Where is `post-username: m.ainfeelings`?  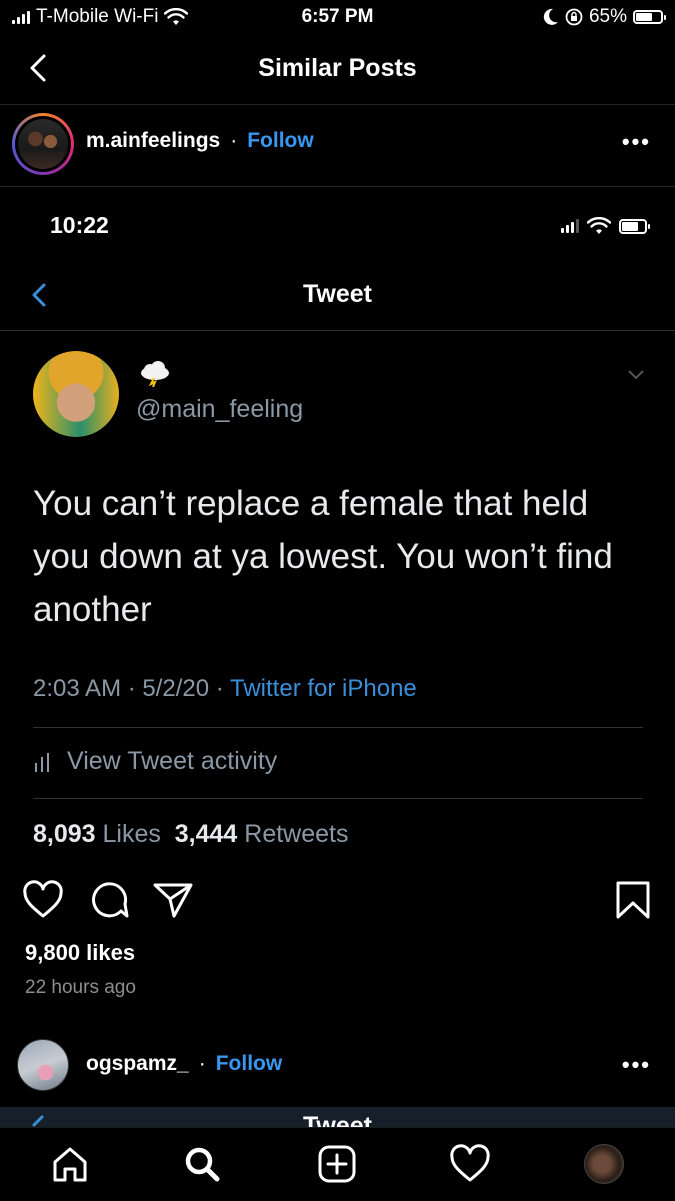
post-username: m.ainfeelings is located at coordinates (153, 141).